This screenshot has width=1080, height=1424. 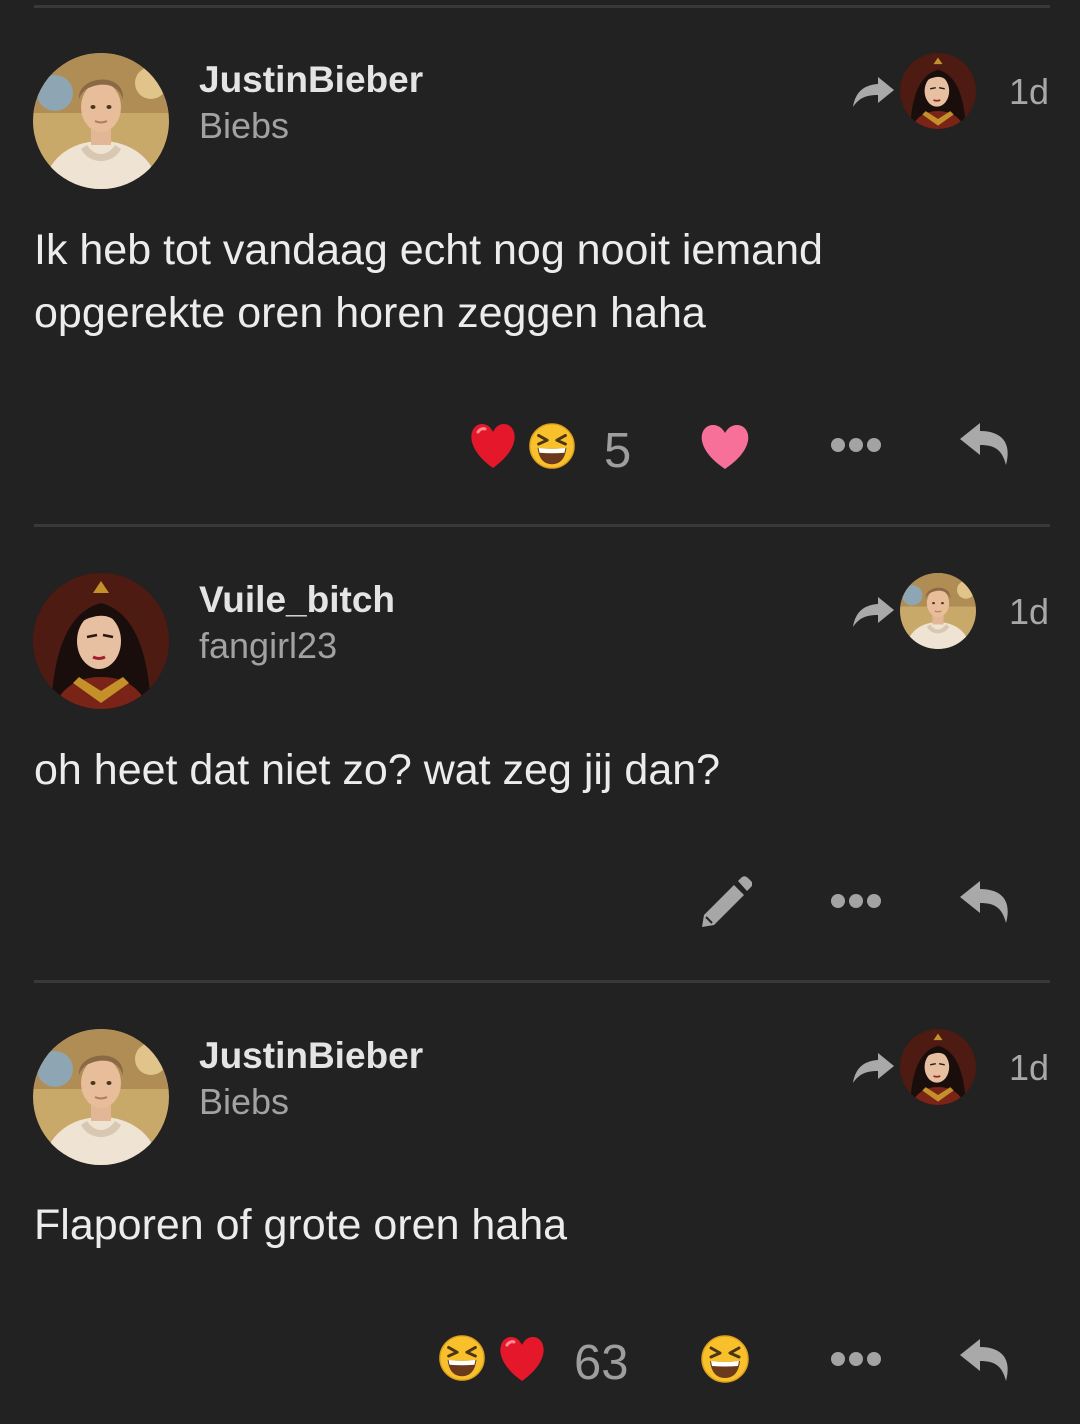 What do you see at coordinates (725, 447) in the screenshot?
I see `like-heart-icon` at bounding box center [725, 447].